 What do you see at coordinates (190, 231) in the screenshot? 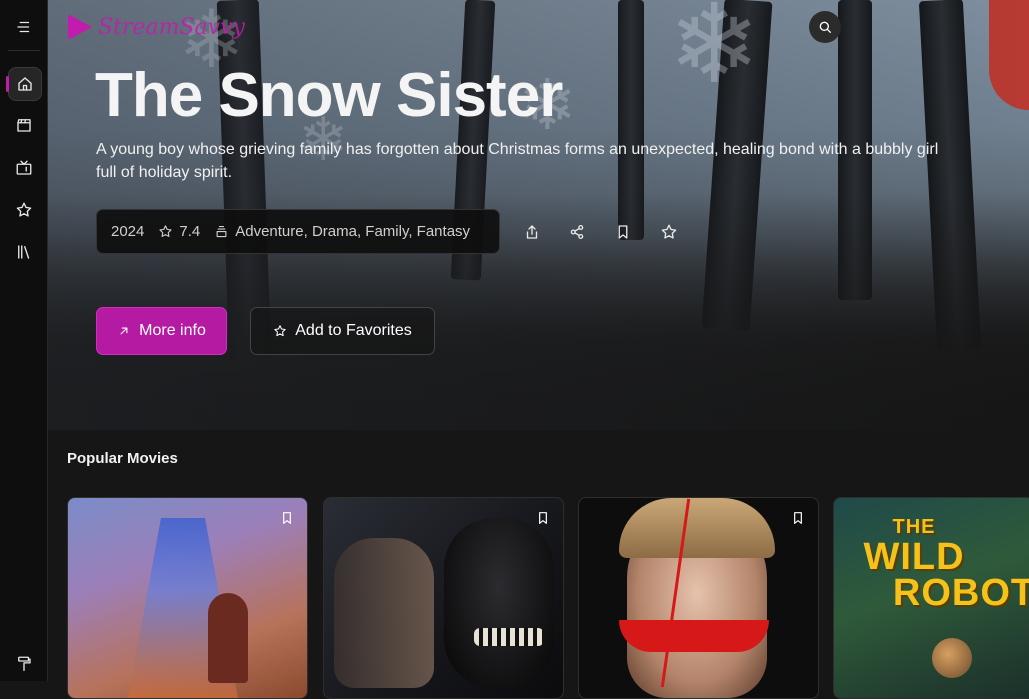
I see `rating-value: 7.4` at bounding box center [190, 231].